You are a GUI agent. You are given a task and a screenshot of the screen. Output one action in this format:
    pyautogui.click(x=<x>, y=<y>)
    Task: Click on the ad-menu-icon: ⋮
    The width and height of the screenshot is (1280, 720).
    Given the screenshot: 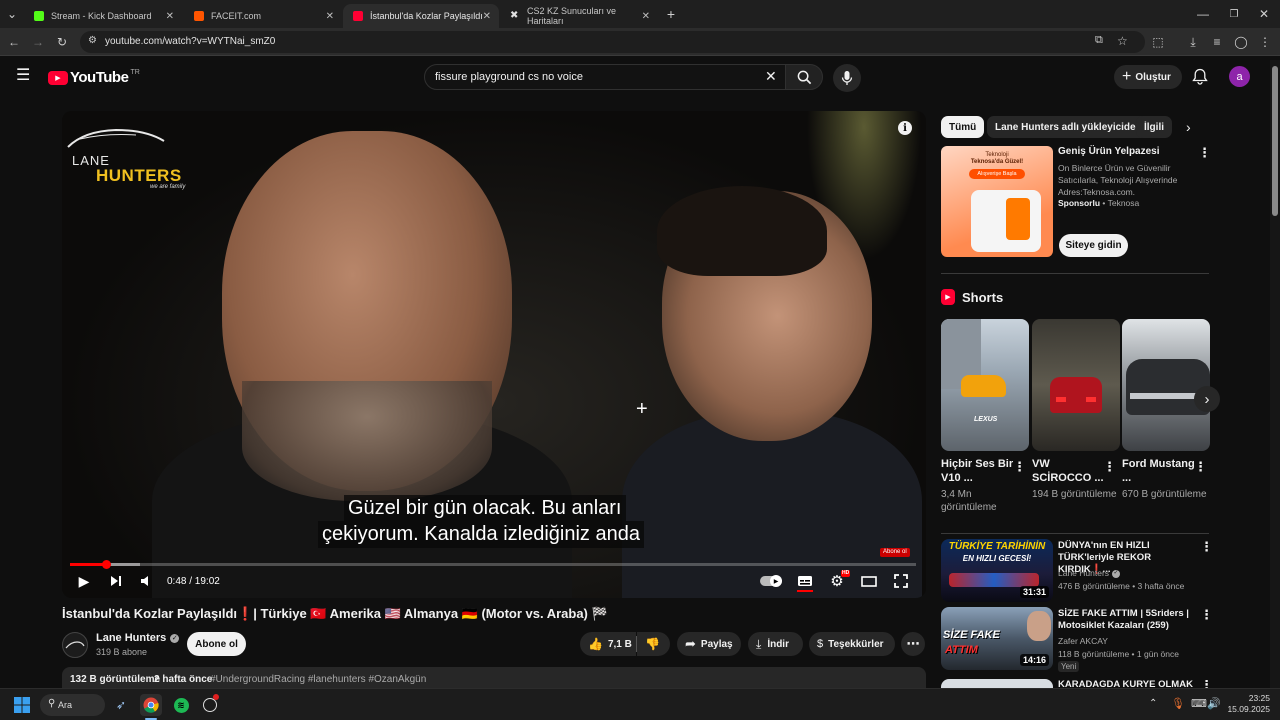 What is the action you would take?
    pyautogui.click(x=1204, y=152)
    